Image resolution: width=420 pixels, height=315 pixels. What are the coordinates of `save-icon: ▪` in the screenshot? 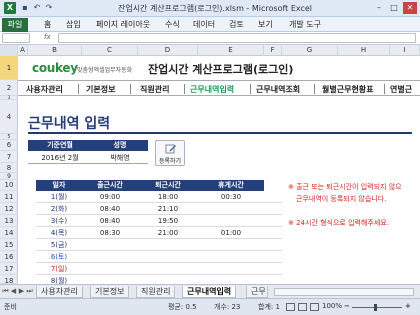 It's located at (25, 8).